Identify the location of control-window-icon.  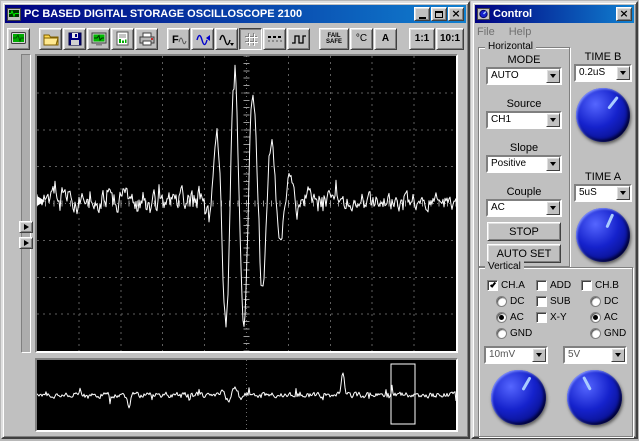
(483, 14).